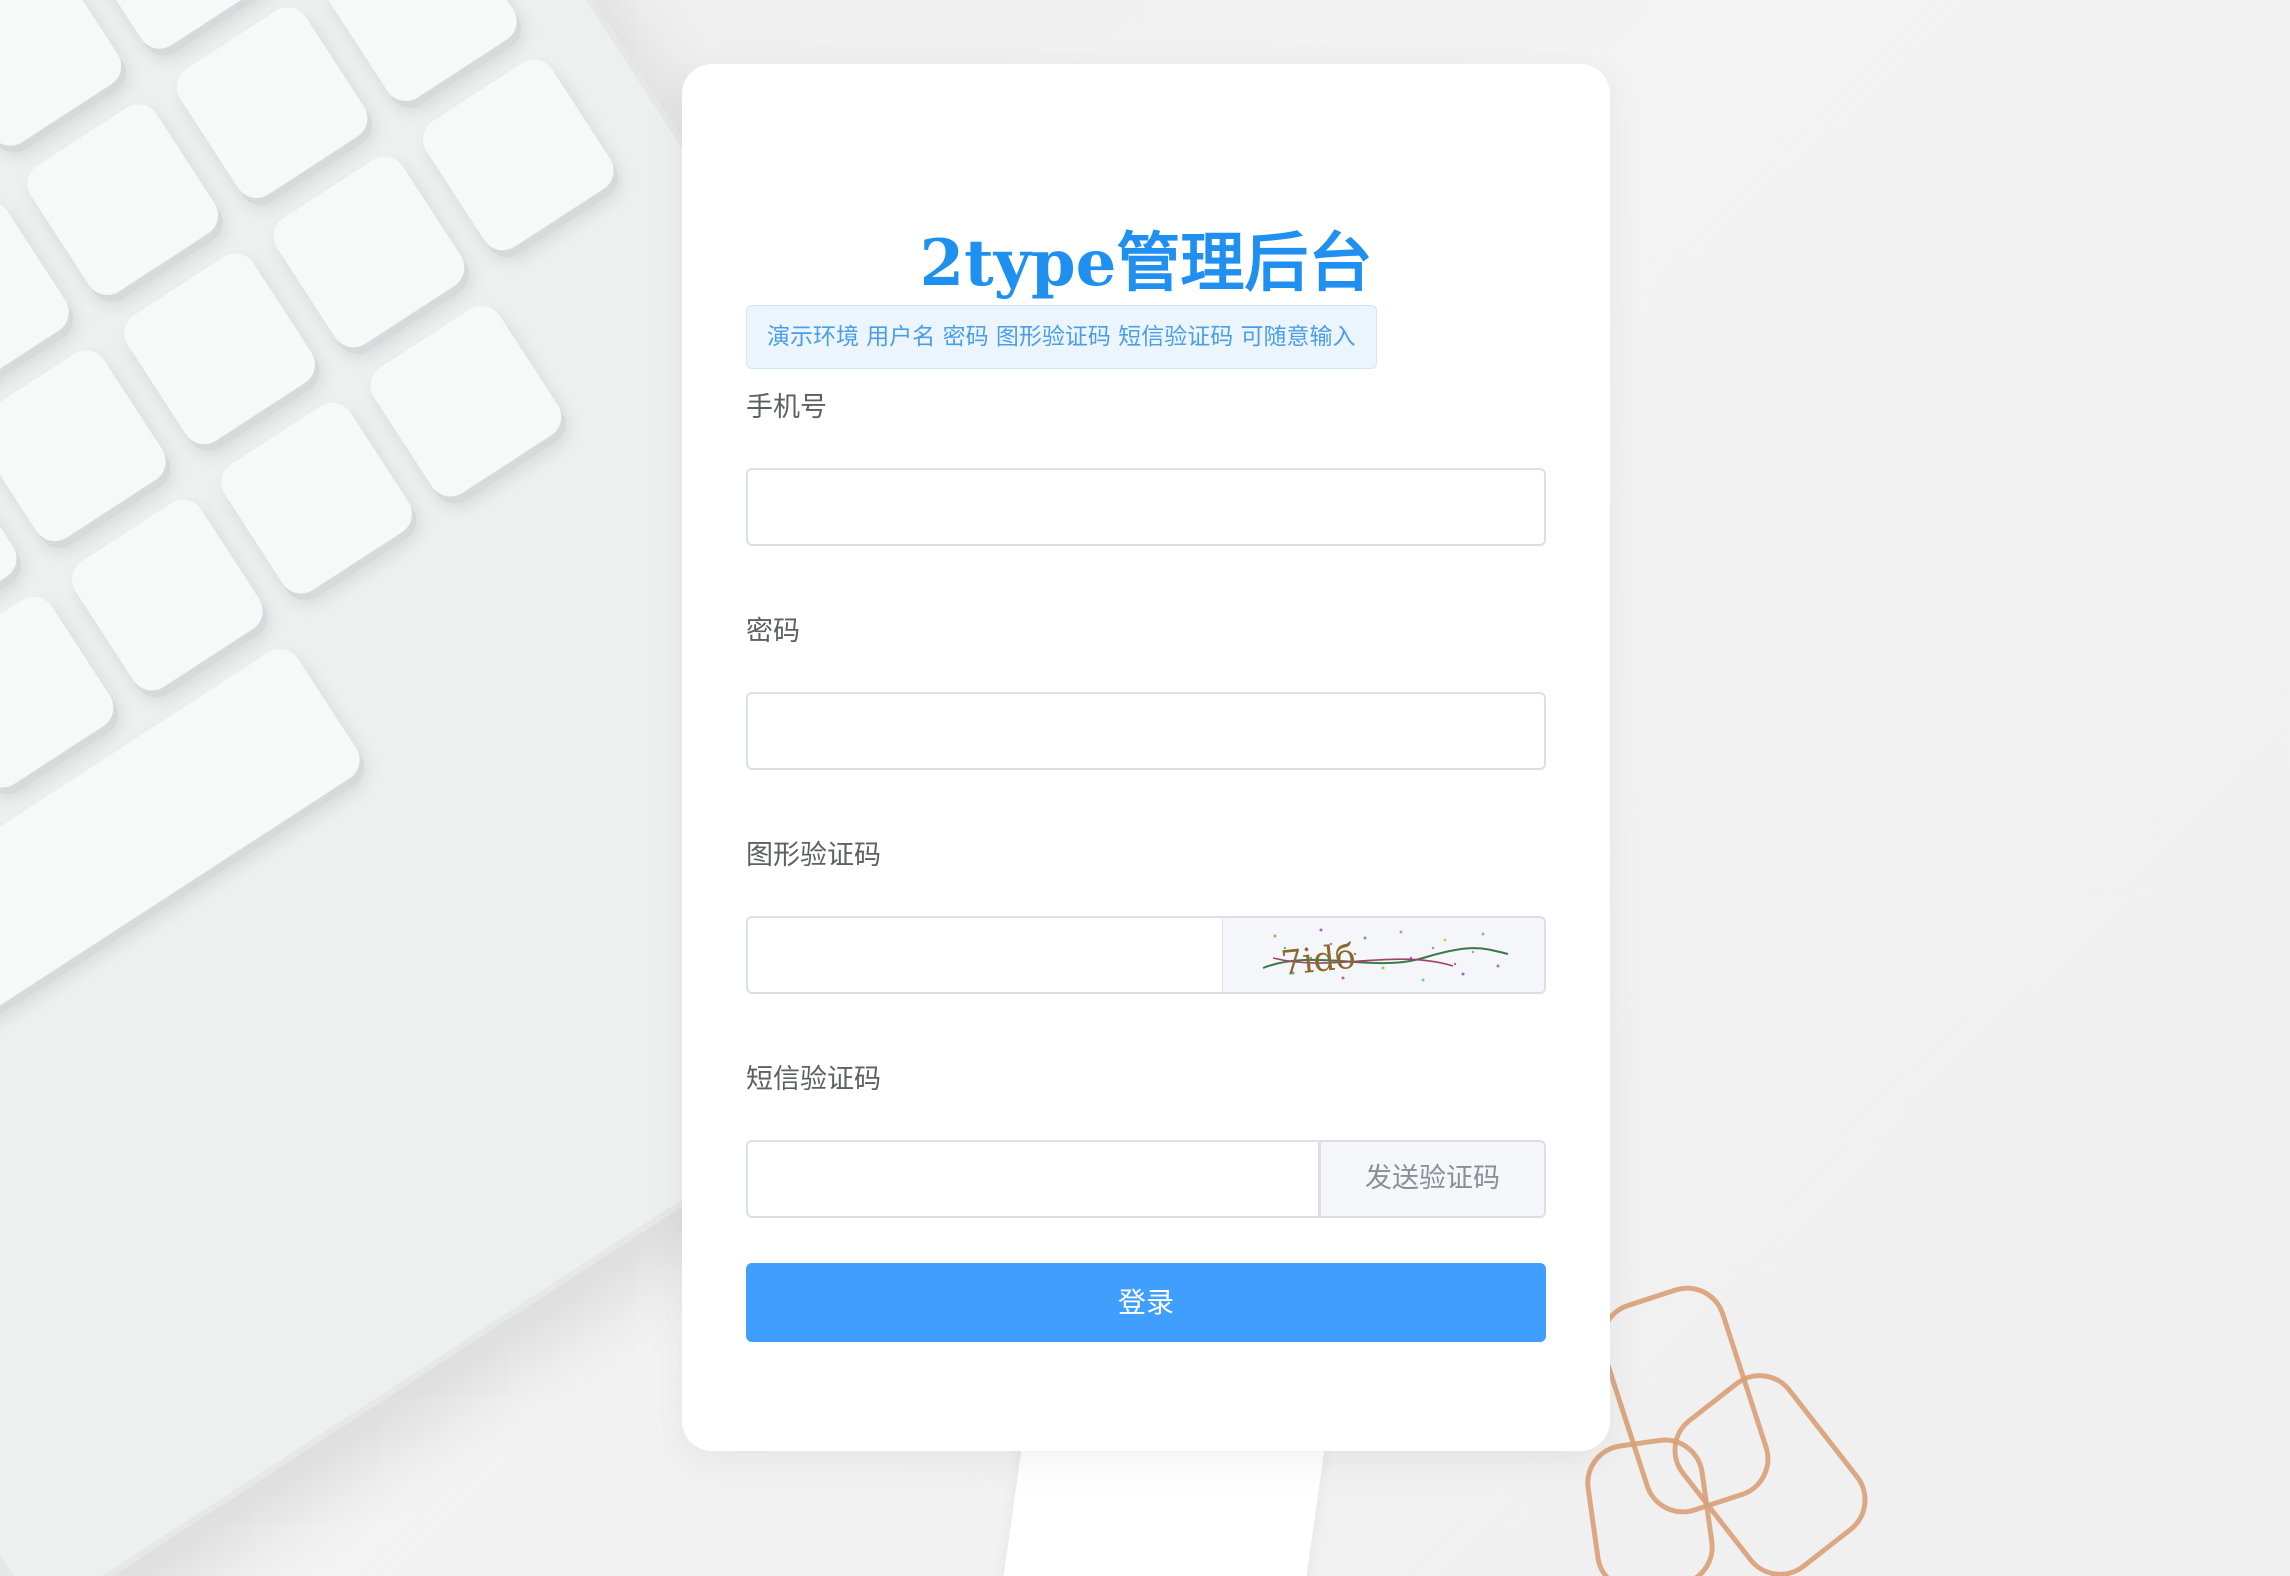  What do you see at coordinates (1432, 1179) in the screenshot?
I see `send-sms-code-button: 发送验证码` at bounding box center [1432, 1179].